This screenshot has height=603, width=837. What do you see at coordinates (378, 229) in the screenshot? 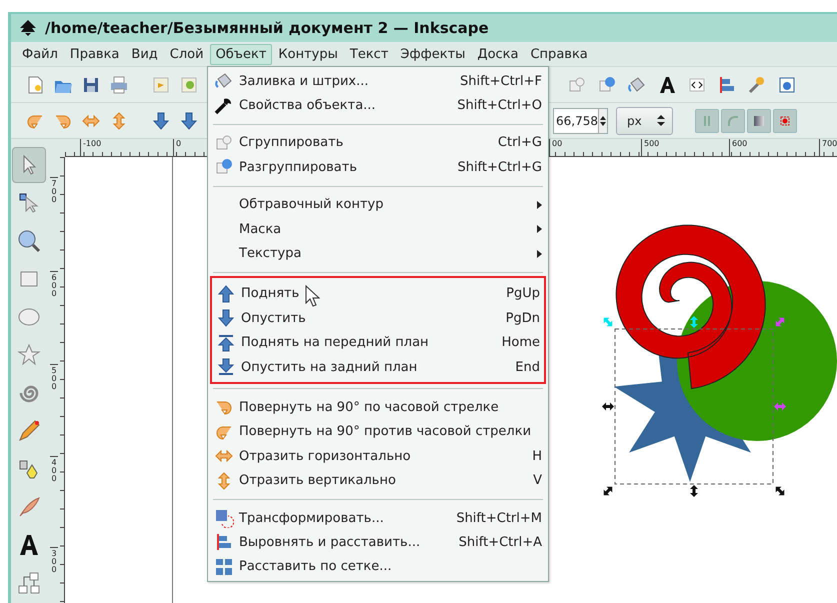
I see `menu-item: Маска` at bounding box center [378, 229].